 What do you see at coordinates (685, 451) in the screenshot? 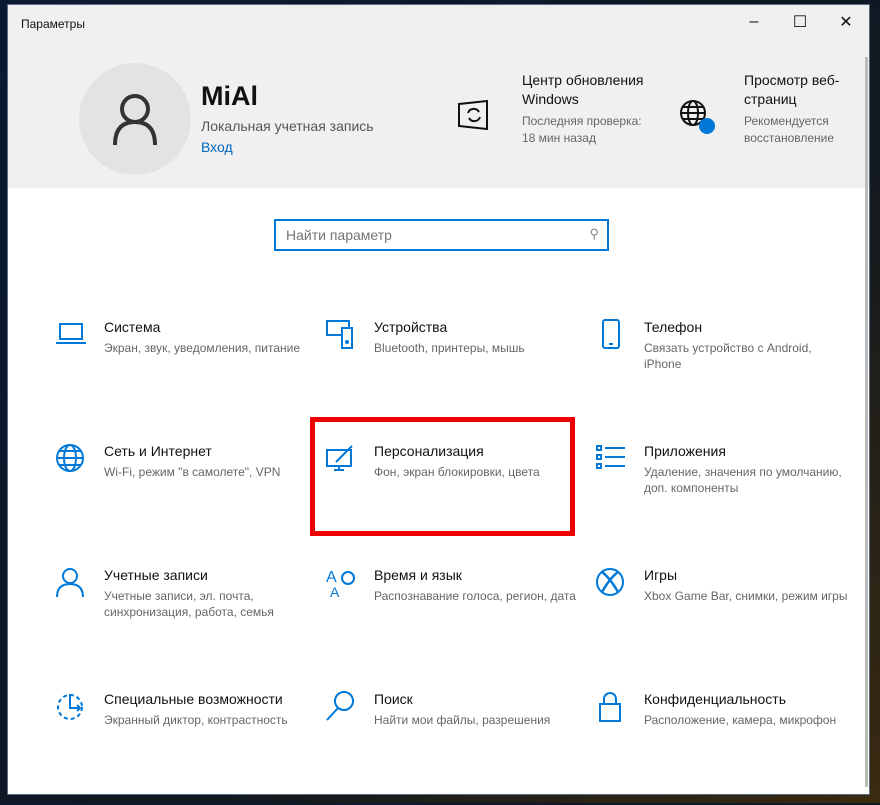
I see `tile-title: Приложения` at bounding box center [685, 451].